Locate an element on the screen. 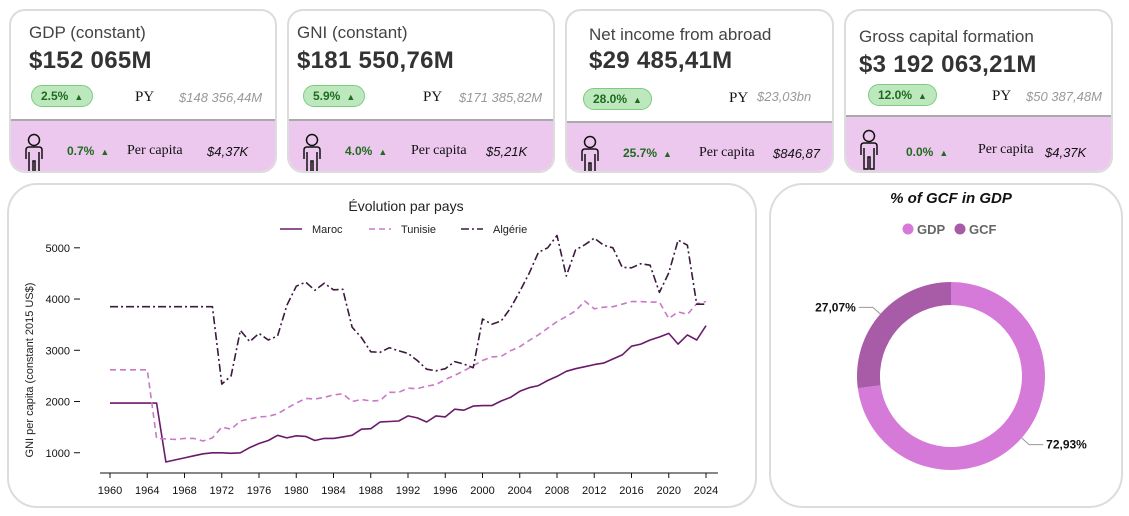 This screenshot has height=516, width=1129. change-text: 12.0% is located at coordinates (895, 95).